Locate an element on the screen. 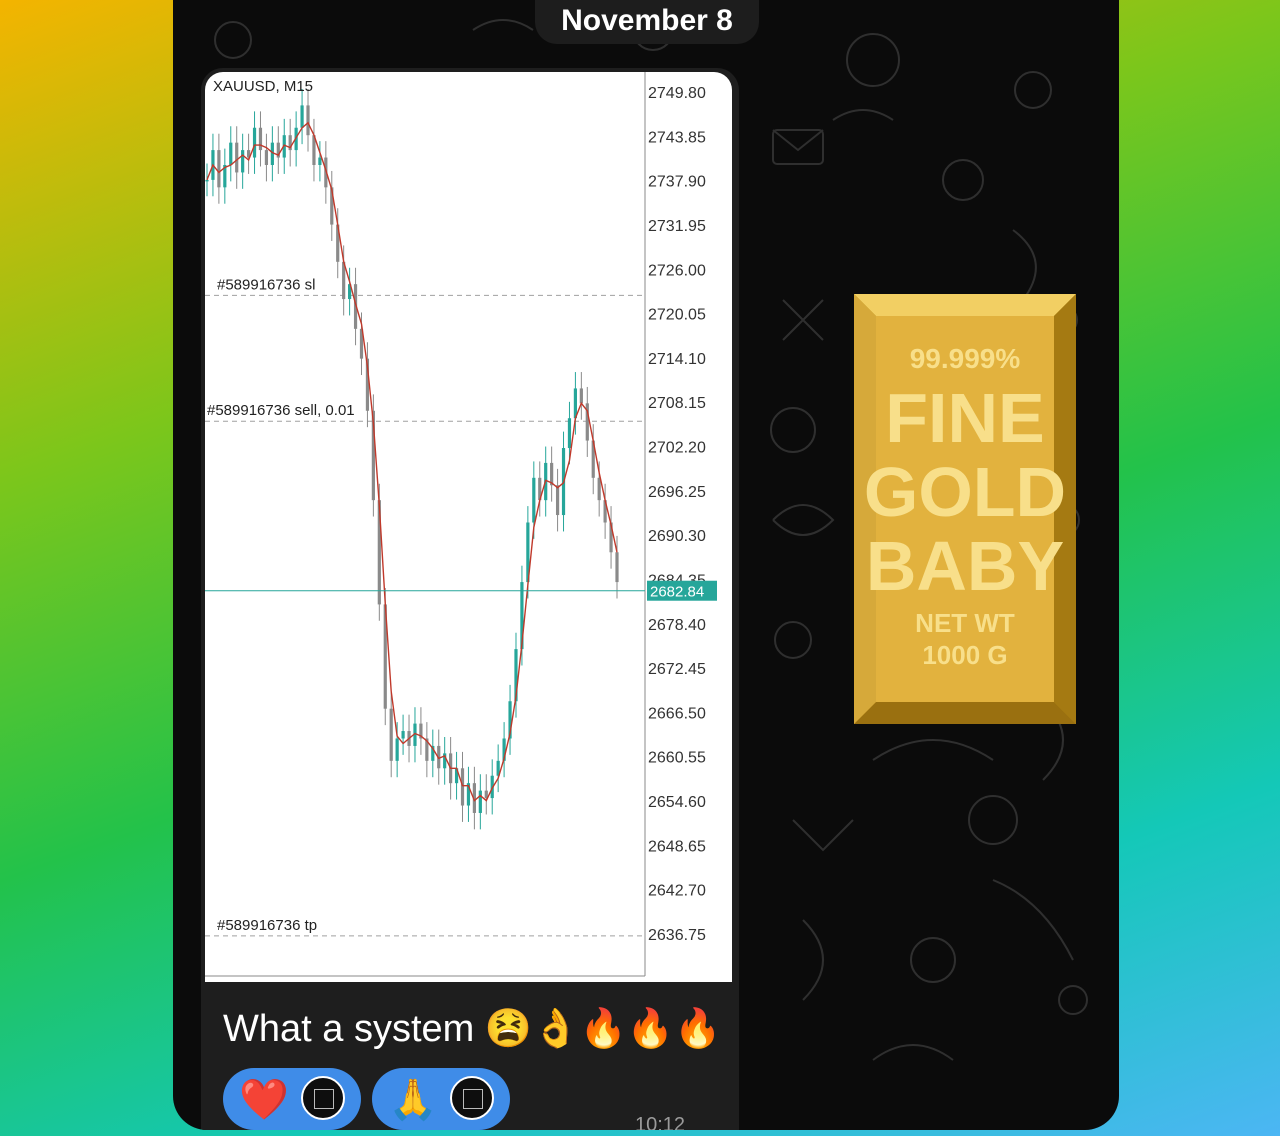 This screenshot has height=1136, width=1280. y-tick-label: 2654.60 is located at coordinates (677, 802).